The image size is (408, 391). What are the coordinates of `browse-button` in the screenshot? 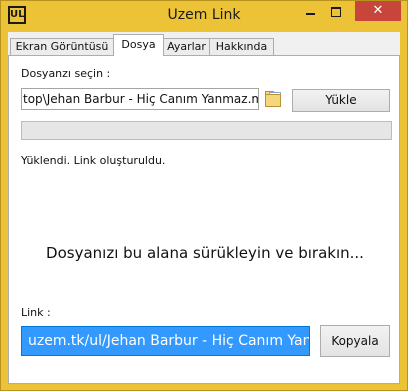 It's located at (273, 98).